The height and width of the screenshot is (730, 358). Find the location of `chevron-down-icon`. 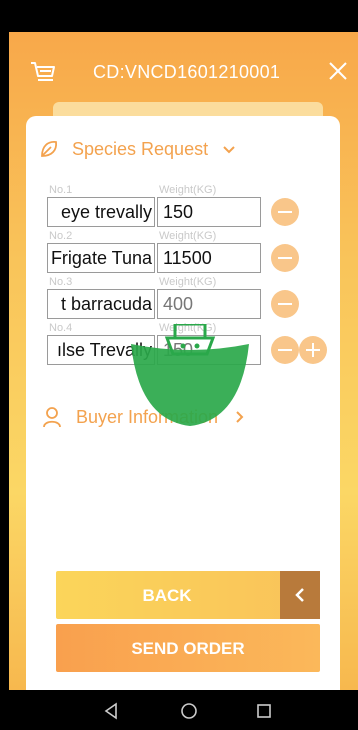

chevron-down-icon is located at coordinates (229, 149).